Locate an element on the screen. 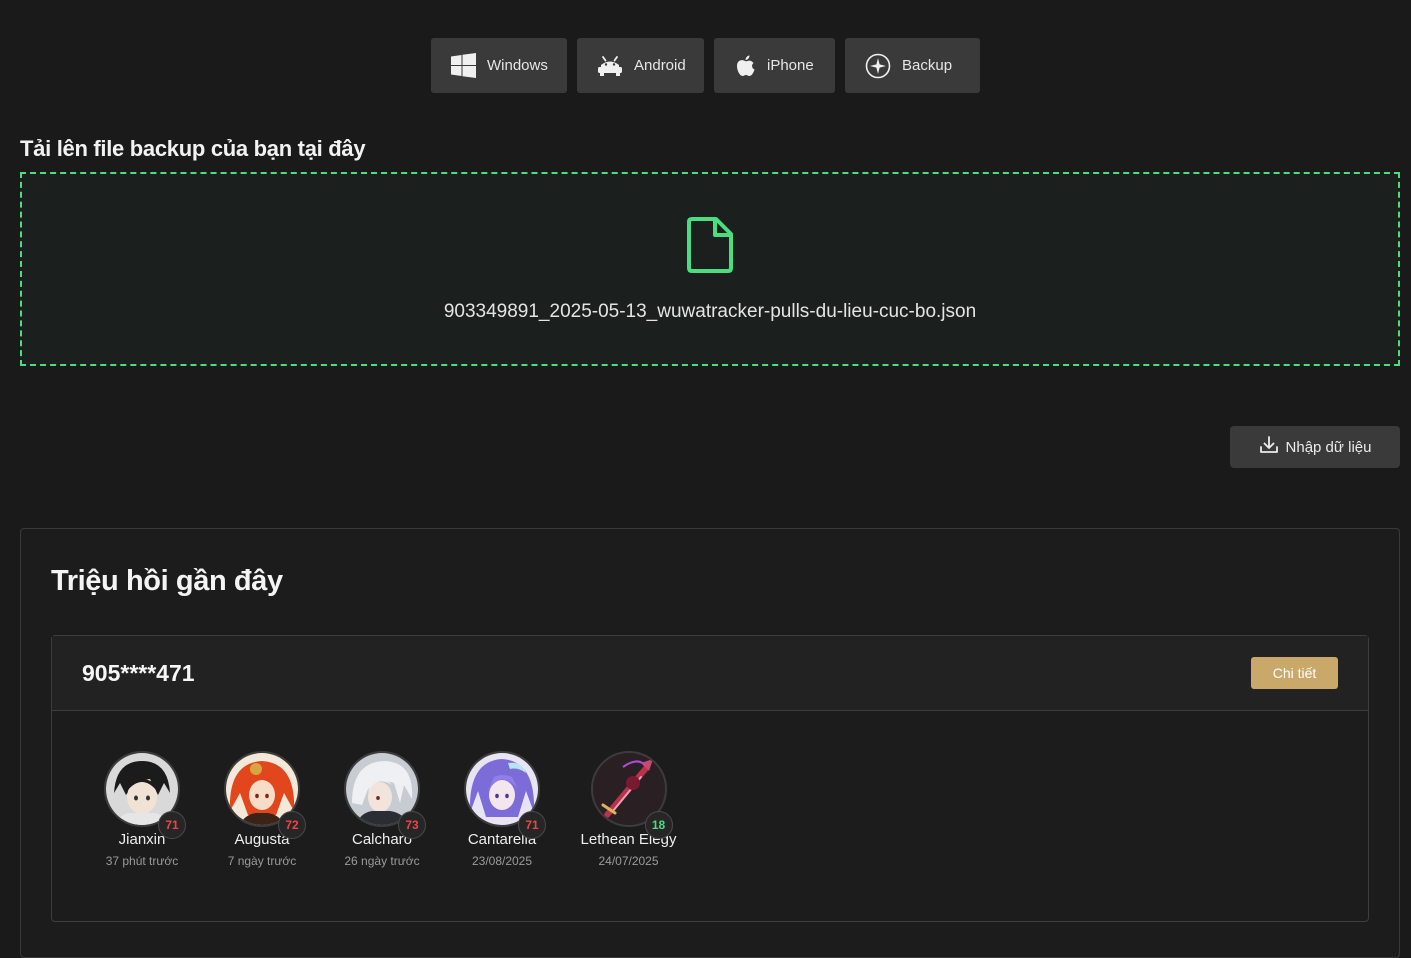 Image resolution: width=1411 pixels, height=958 pixels. windows-button: Windows is located at coordinates (499, 65).